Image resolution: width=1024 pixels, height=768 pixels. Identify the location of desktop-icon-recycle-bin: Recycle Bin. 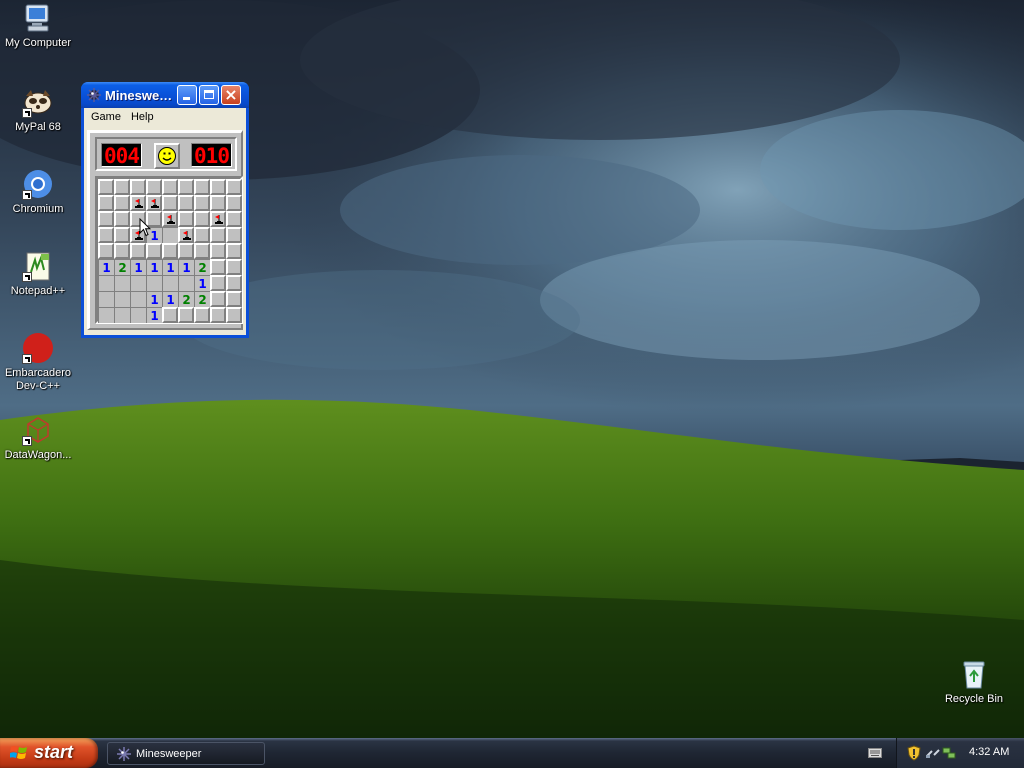
(974, 682).